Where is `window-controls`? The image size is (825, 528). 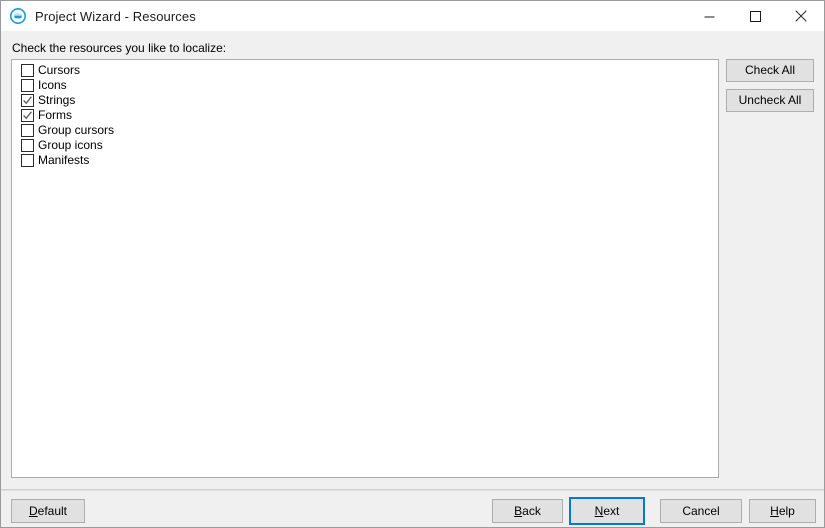 window-controls is located at coordinates (755, 16).